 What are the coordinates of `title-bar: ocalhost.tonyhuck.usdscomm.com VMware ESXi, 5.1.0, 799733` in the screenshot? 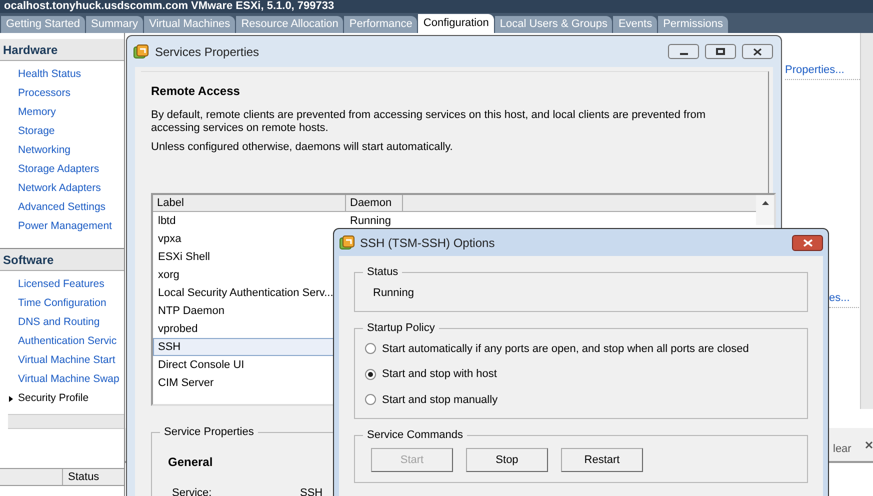 It's located at (436, 6).